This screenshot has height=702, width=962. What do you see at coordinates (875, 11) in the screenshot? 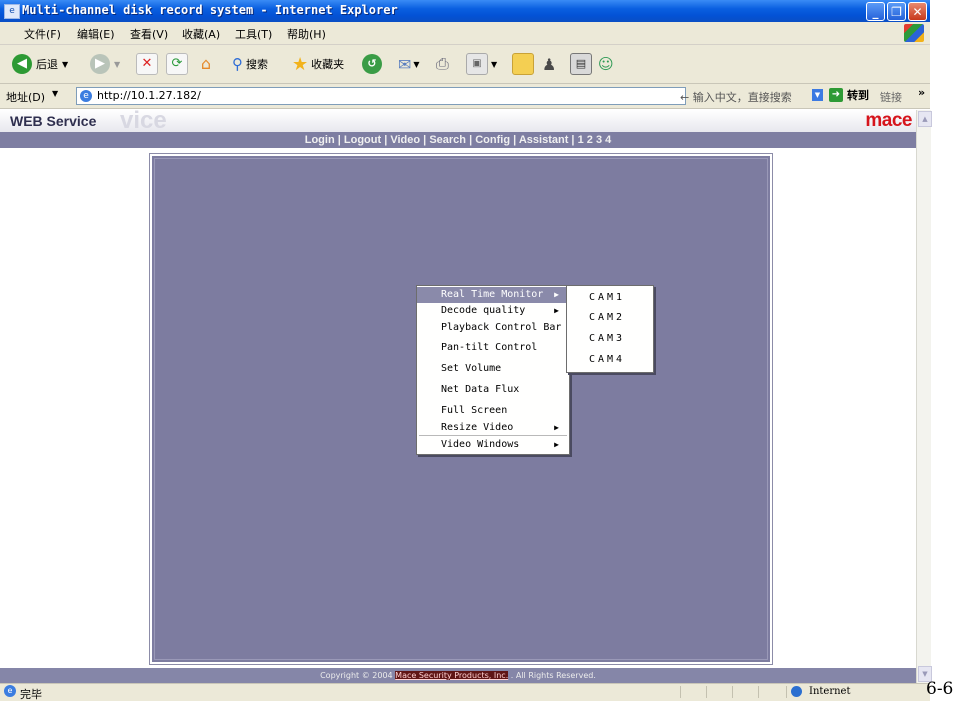
I see `minimize-button: _` at bounding box center [875, 11].